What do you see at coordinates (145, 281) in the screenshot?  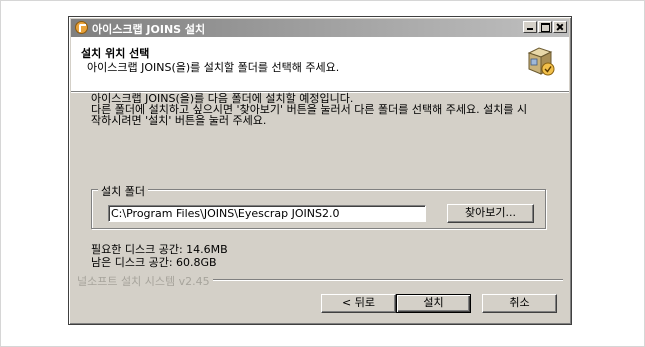 I see `branding-text: 널소프트 설치 시스템 v2.45` at bounding box center [145, 281].